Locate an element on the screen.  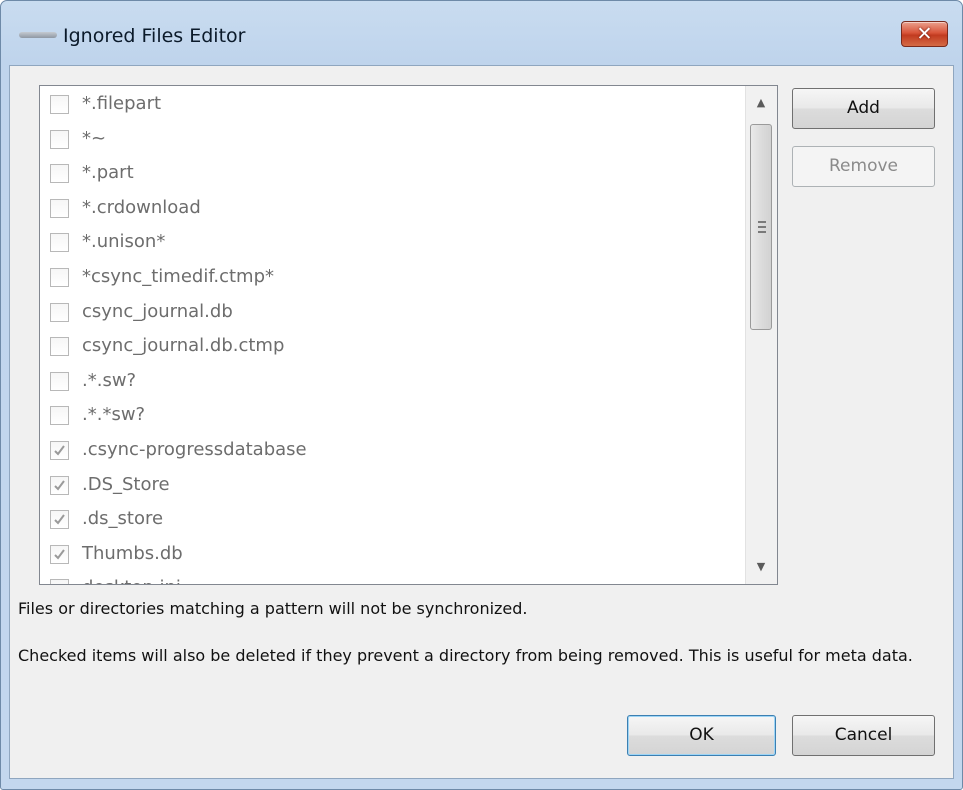
owncloud-icon is located at coordinates (38, 35).